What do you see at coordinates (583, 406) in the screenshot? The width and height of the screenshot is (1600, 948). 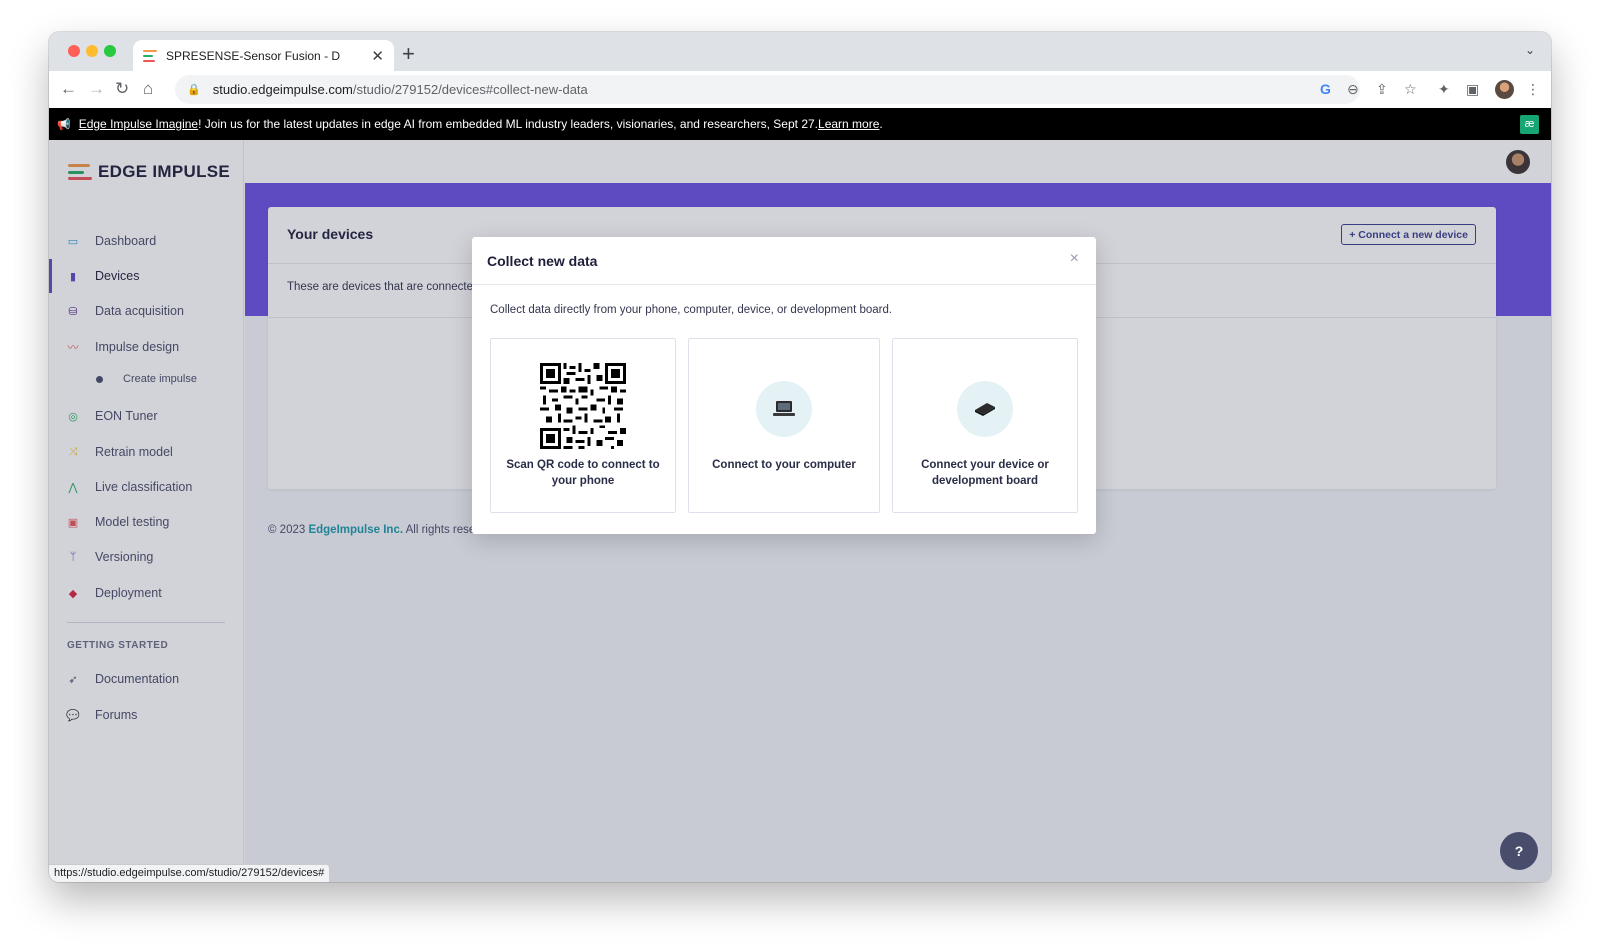 I see `qr-code-icon` at bounding box center [583, 406].